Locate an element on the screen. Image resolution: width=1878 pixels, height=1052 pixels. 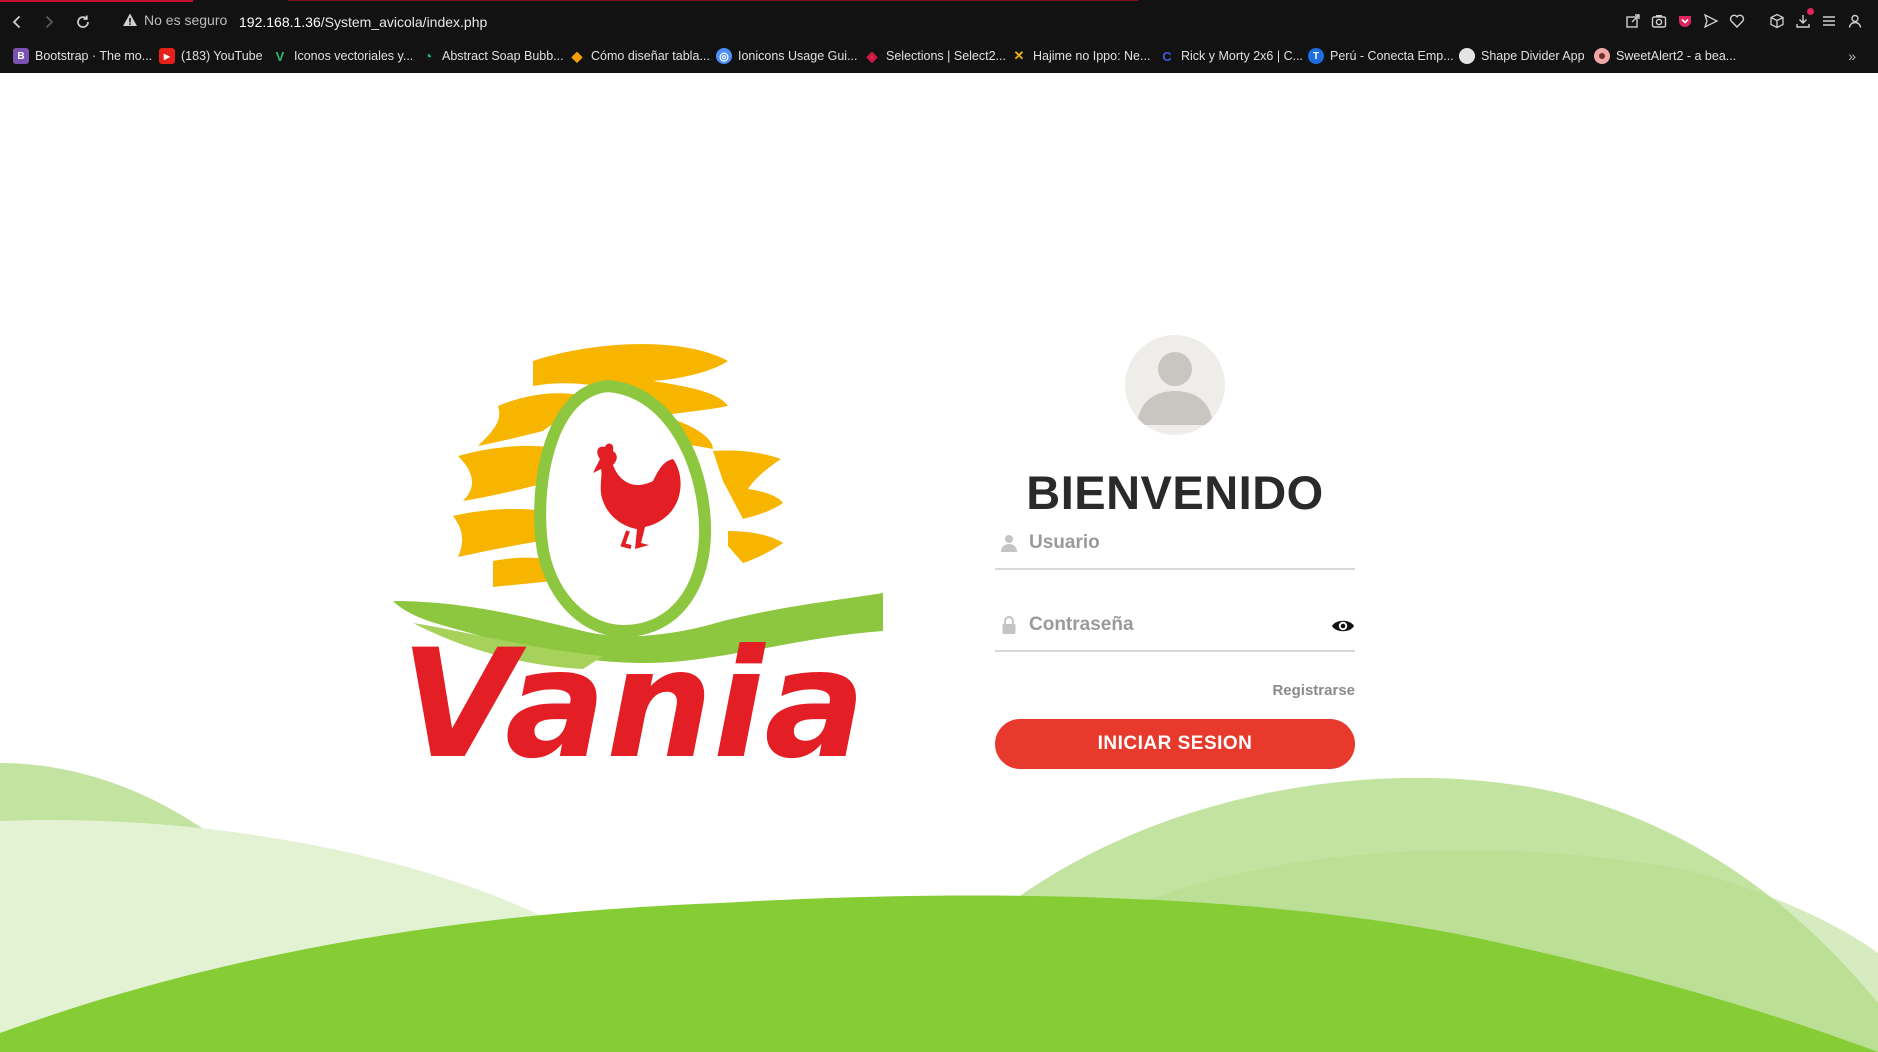
select2-favicon-icon: ◈ is located at coordinates (872, 56).